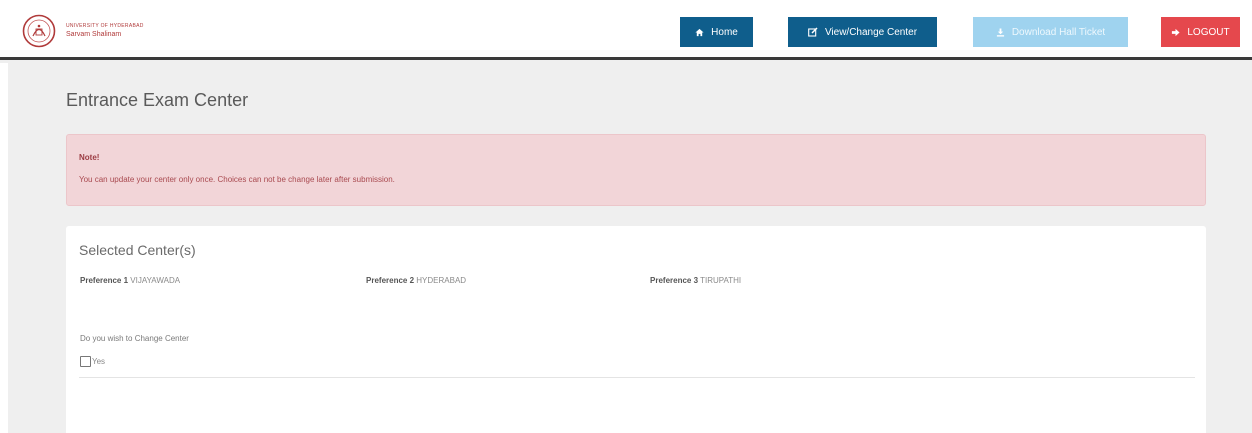 Image resolution: width=1252 pixels, height=433 pixels. What do you see at coordinates (39, 31) in the screenshot?
I see `university-seal-icon` at bounding box center [39, 31].